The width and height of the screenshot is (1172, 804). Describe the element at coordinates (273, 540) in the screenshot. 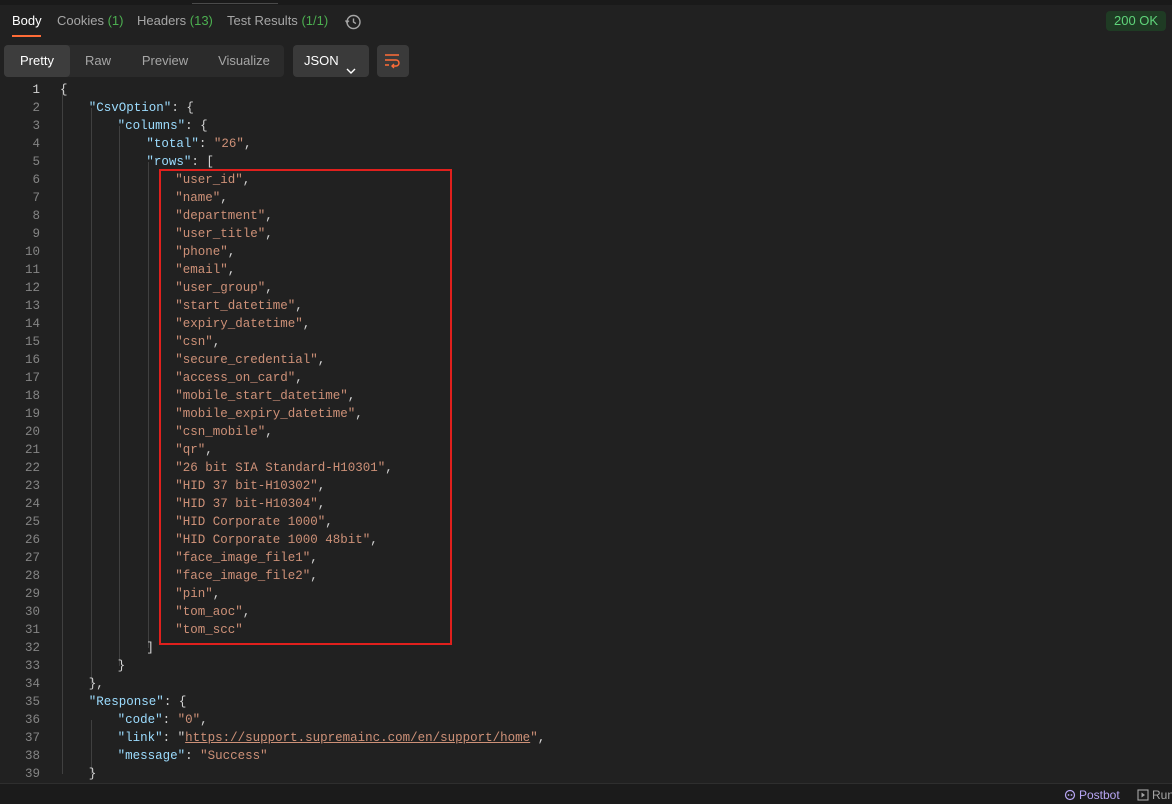

I see `json-string: "HID Corporate 1000 48bit"` at that location.